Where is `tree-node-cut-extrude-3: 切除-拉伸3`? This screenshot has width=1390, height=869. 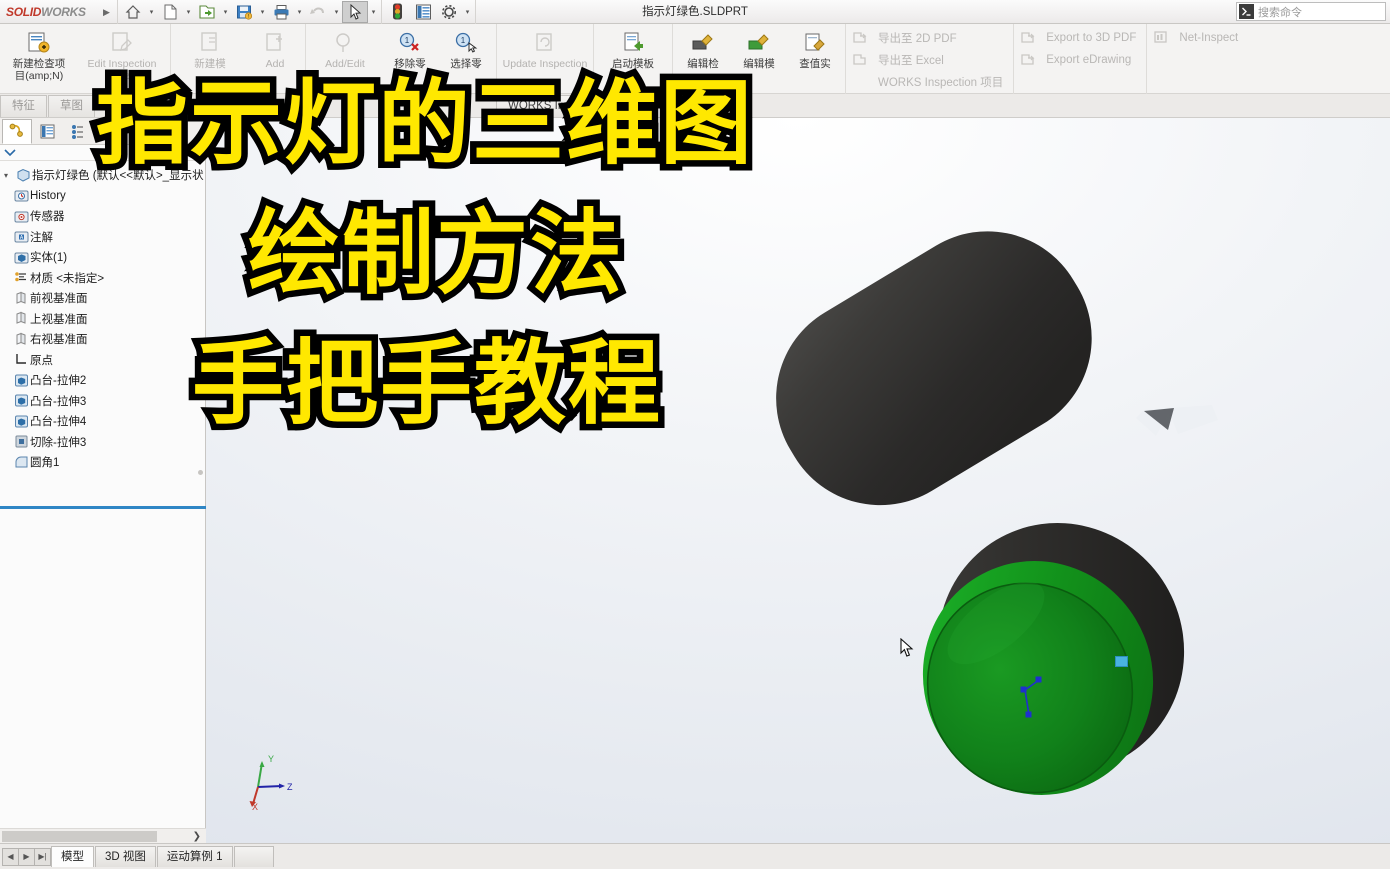 tree-node-cut-extrude-3: 切除-拉伸3 is located at coordinates (103, 442).